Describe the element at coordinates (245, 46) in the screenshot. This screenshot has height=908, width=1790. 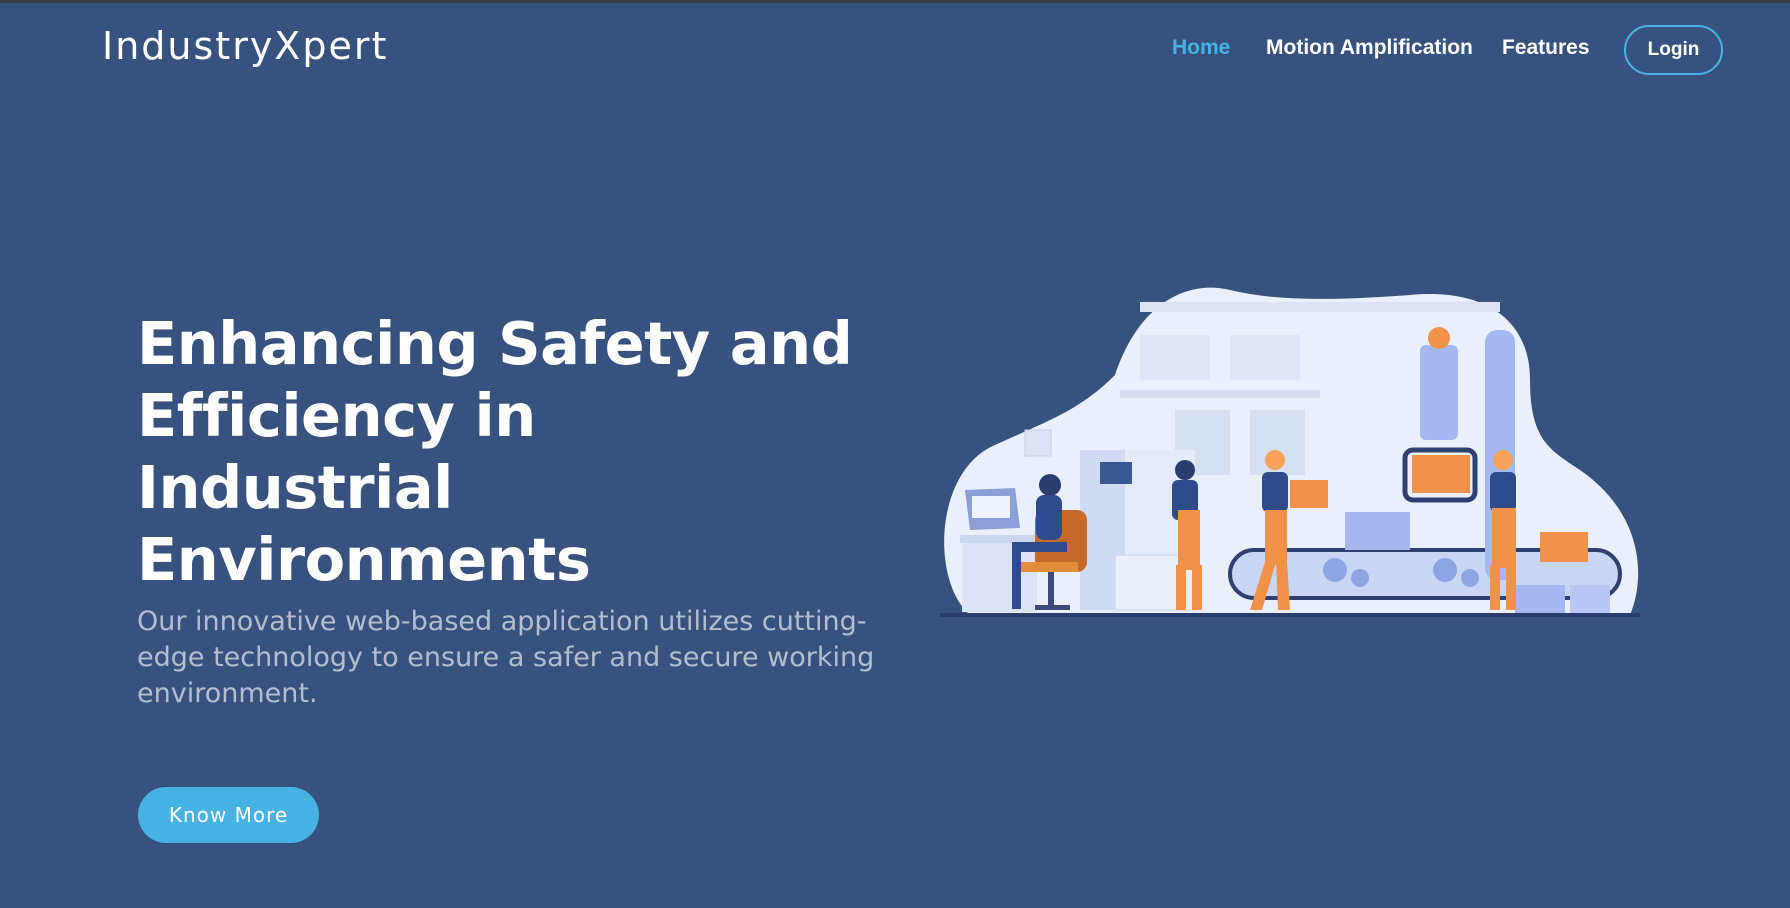
I see `brand-logo: IndustryXpert` at that location.